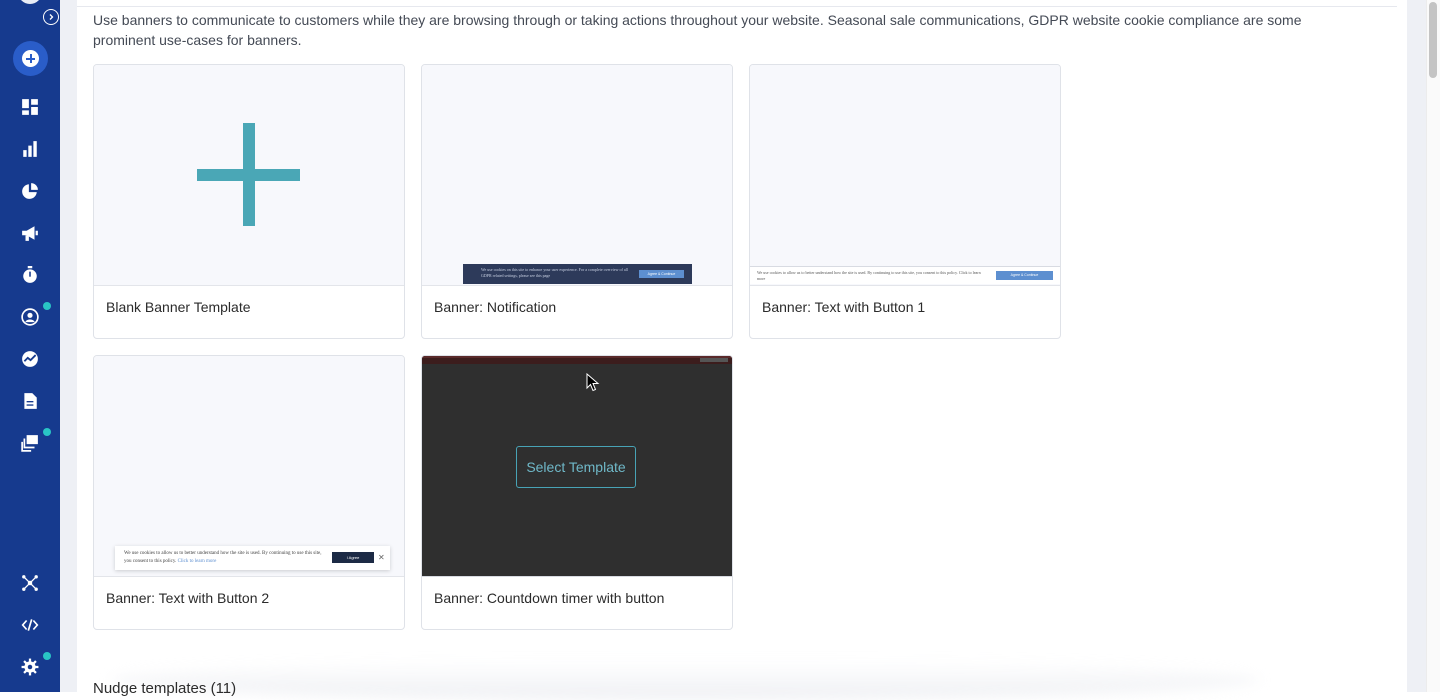  What do you see at coordinates (1433, 346) in the screenshot?
I see `scrollbar-track` at bounding box center [1433, 346].